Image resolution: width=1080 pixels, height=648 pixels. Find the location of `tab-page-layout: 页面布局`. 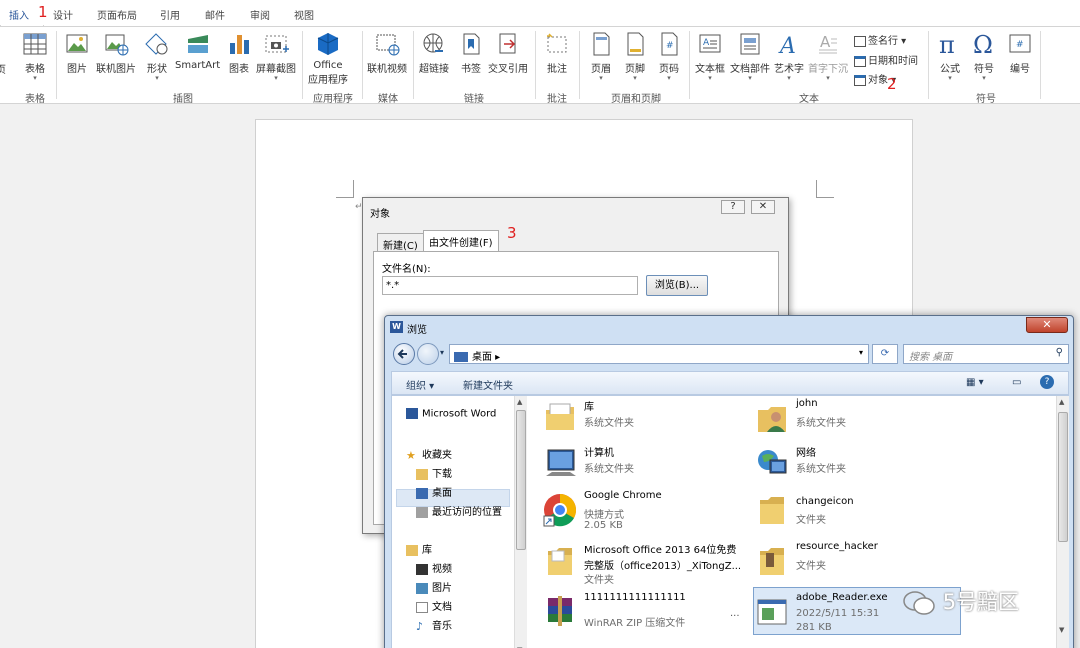

tab-page-layout: 页面布局 is located at coordinates (117, 14).